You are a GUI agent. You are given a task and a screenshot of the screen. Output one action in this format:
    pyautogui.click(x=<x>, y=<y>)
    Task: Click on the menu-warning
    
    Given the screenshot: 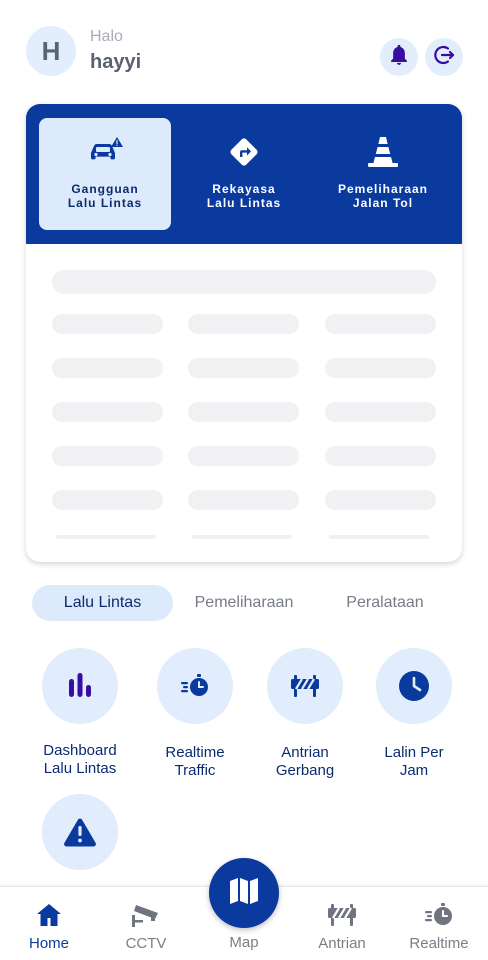 What is the action you would take?
    pyautogui.click(x=80, y=832)
    